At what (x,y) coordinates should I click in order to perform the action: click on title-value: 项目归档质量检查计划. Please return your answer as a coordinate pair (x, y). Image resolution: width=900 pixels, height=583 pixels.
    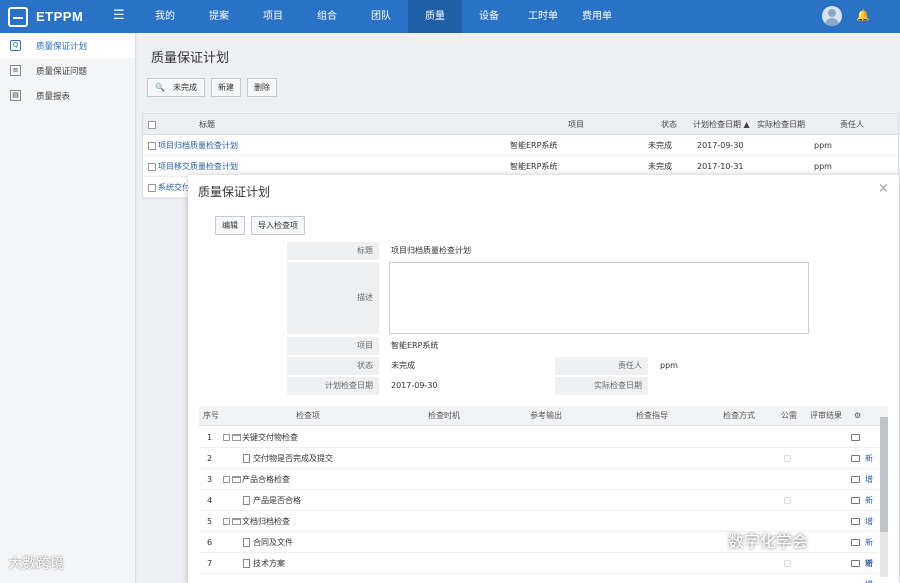
    Looking at the image, I should click on (431, 250).